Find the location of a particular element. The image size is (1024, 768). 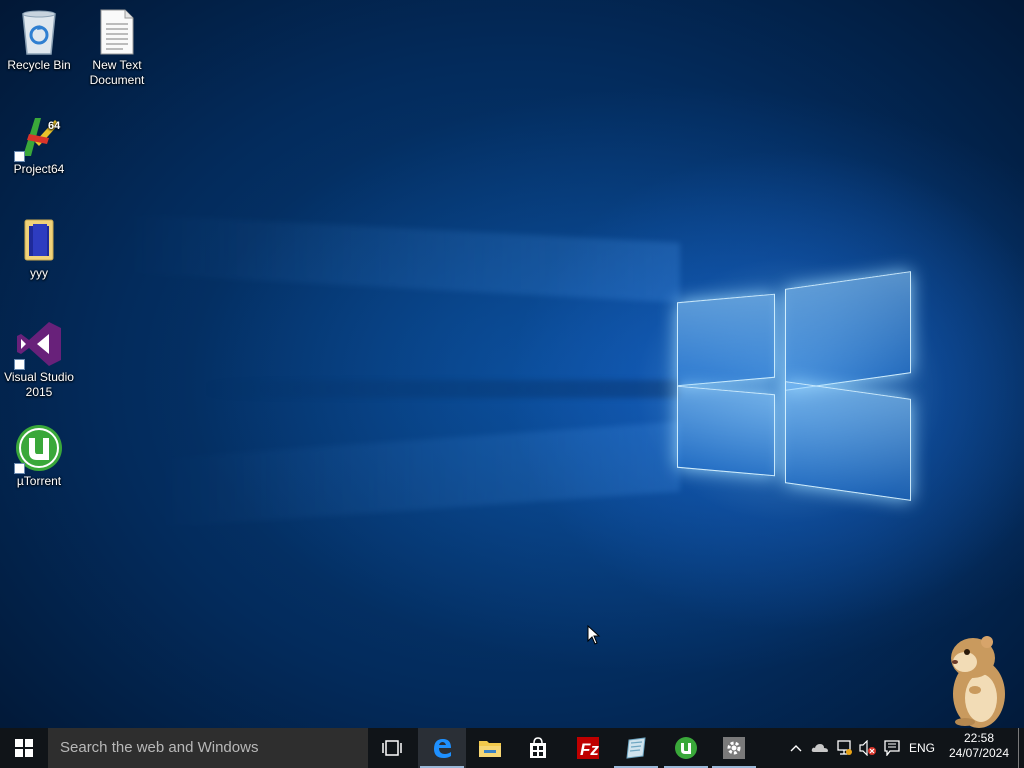

language-indicator: ENG is located at coordinates (922, 748).